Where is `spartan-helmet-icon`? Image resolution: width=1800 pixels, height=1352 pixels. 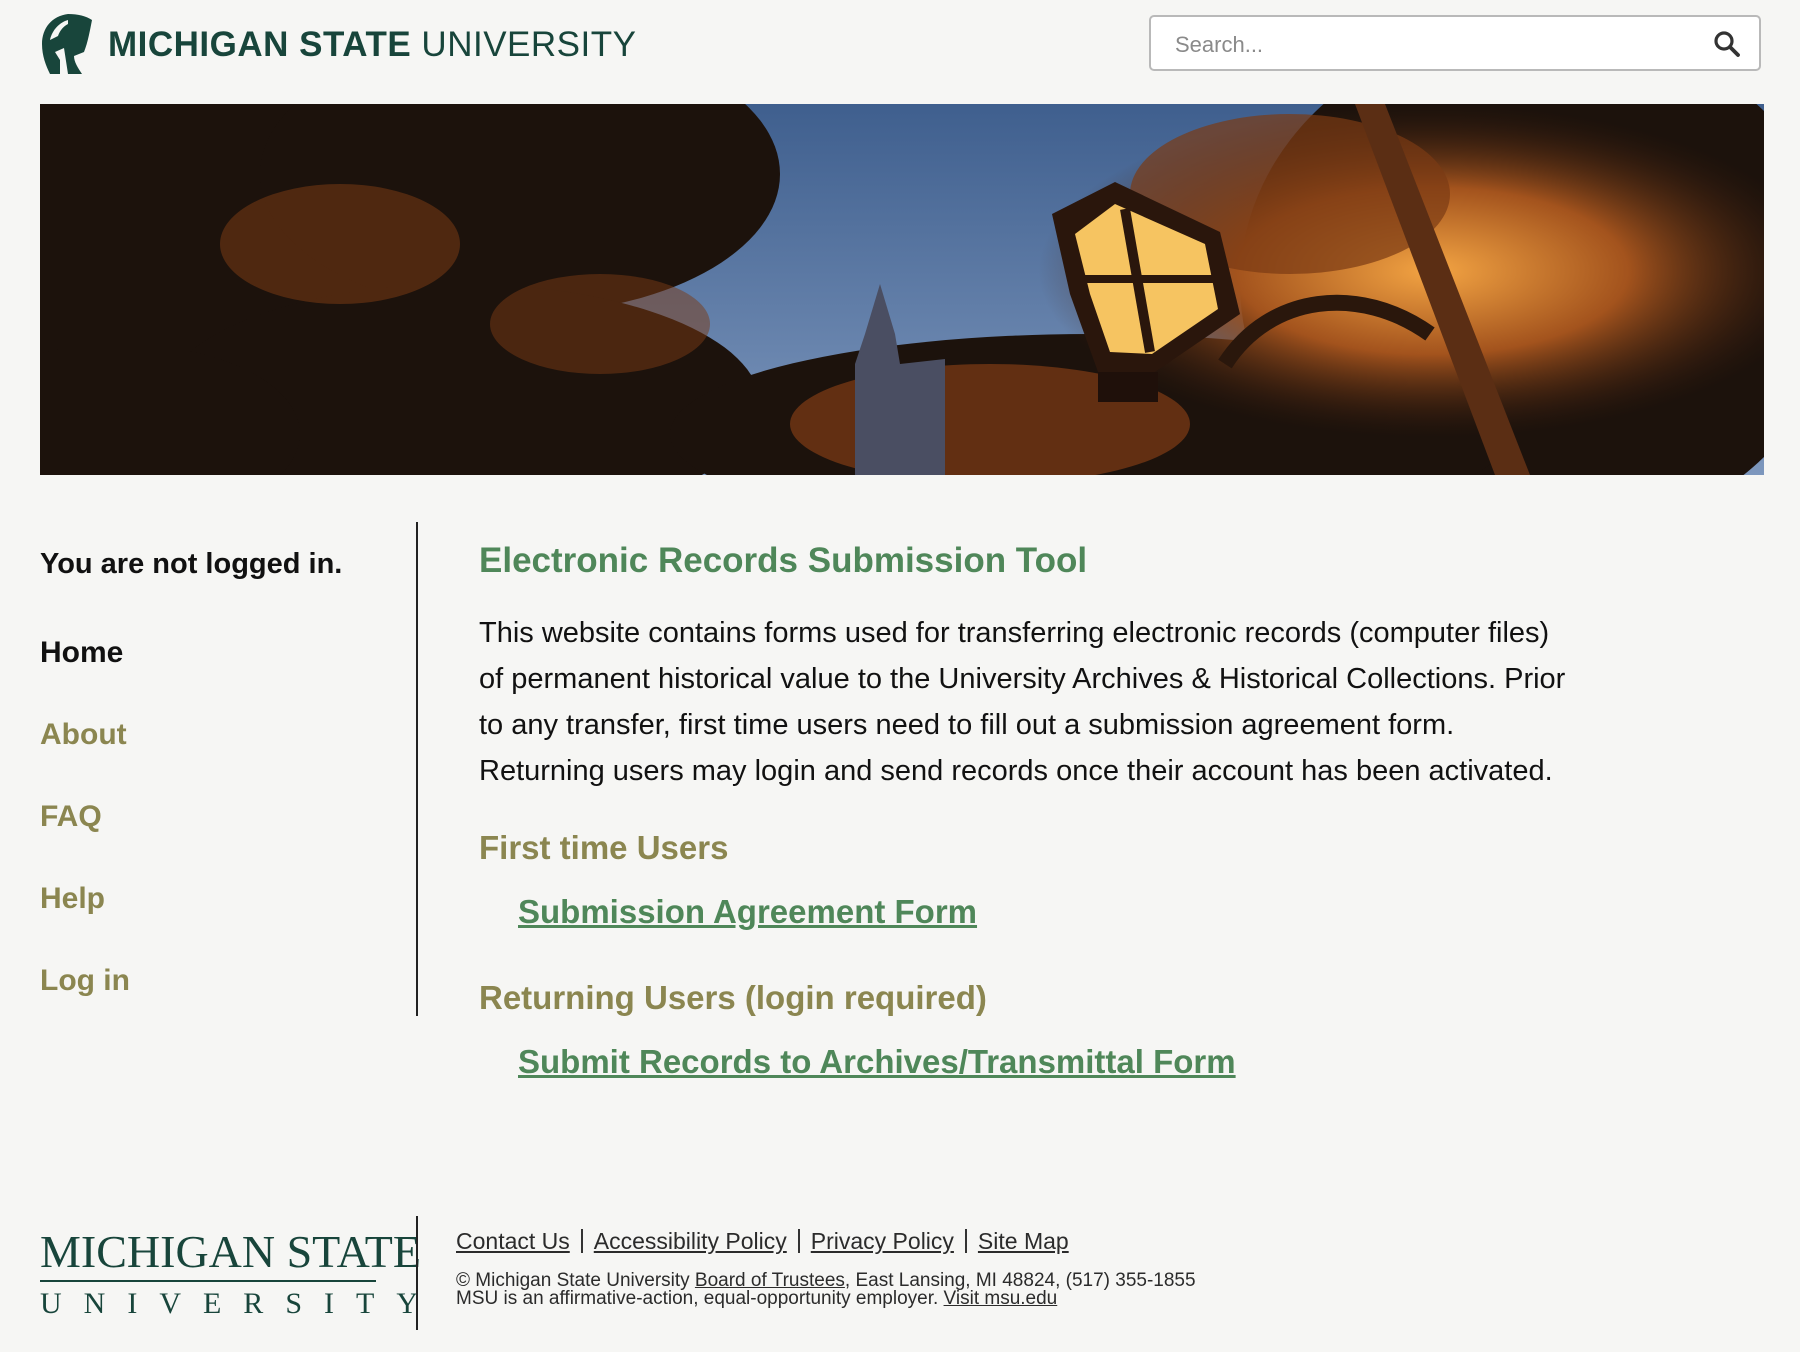 spartan-helmet-icon is located at coordinates (67, 44).